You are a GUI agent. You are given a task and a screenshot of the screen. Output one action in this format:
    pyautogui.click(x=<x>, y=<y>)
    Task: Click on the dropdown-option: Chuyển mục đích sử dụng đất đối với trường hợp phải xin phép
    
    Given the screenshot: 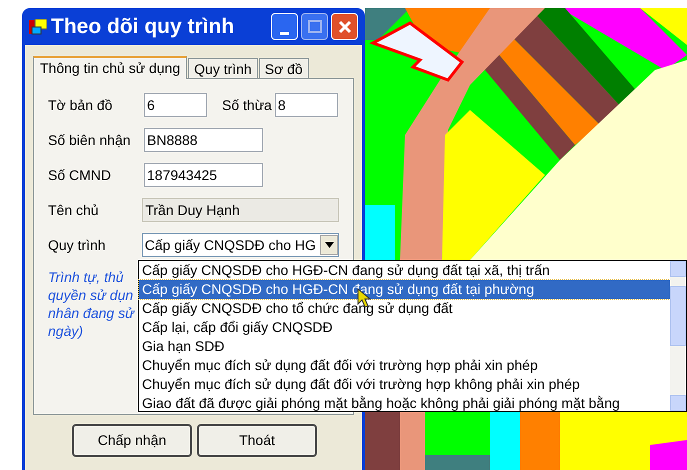 What is the action you would take?
    pyautogui.click(x=404, y=365)
    